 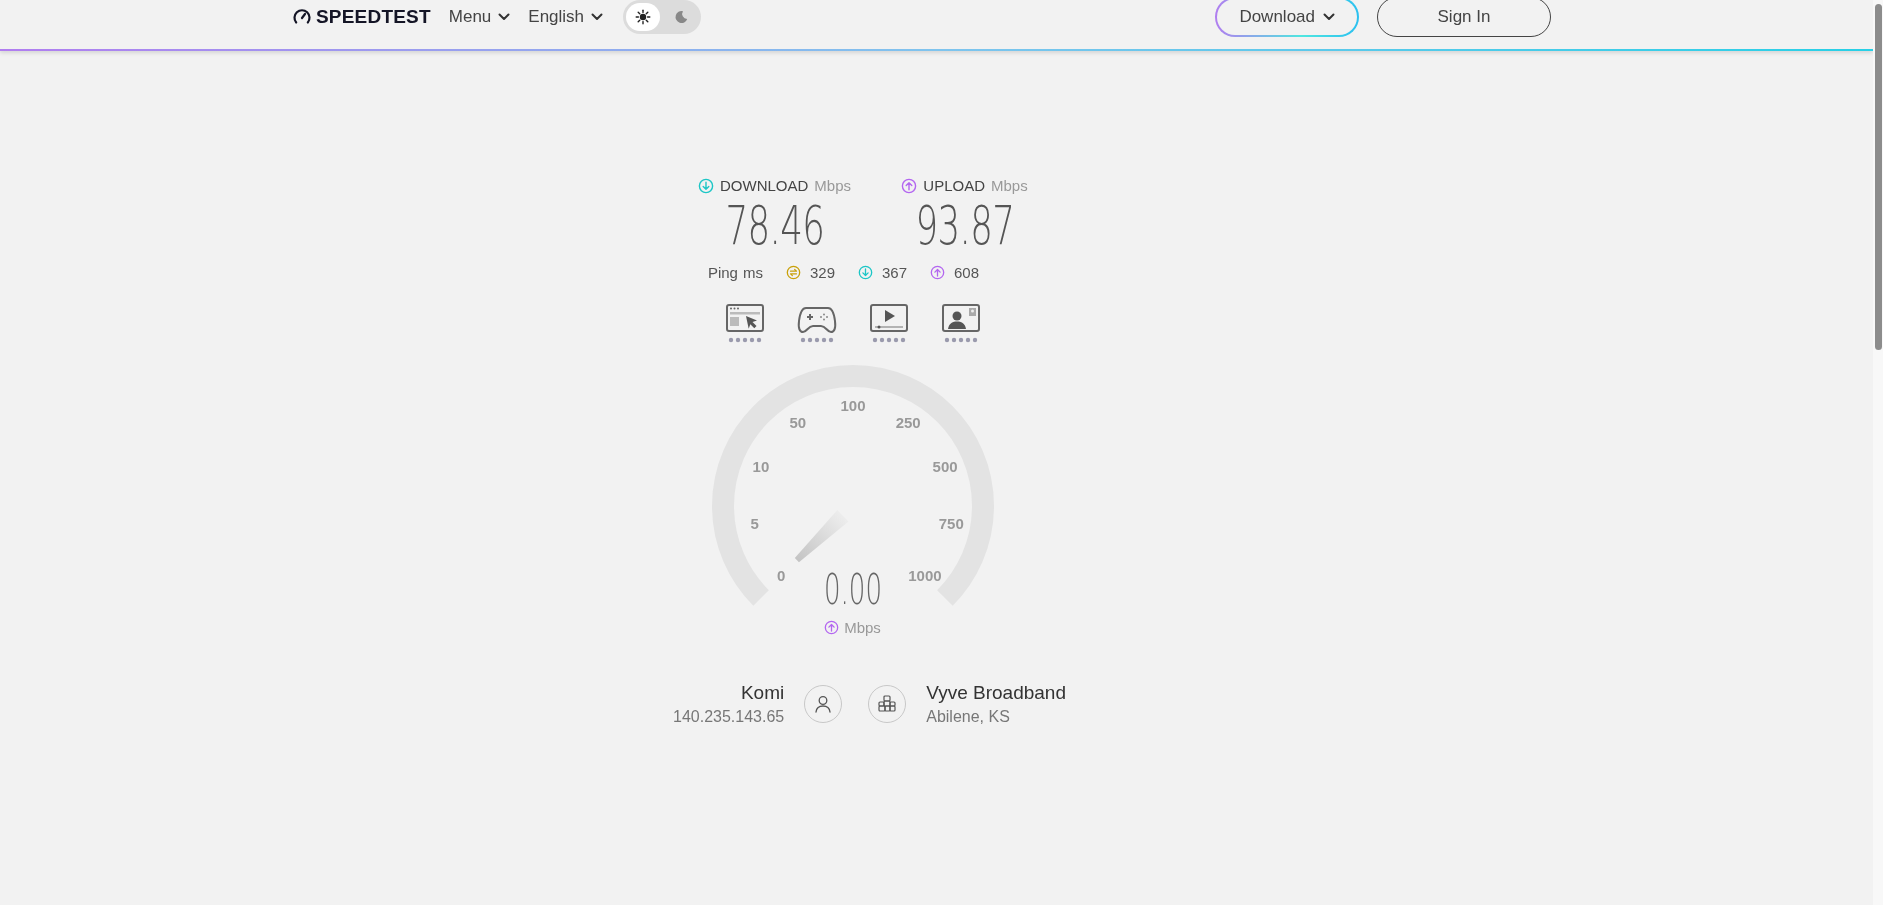 What do you see at coordinates (774, 226) in the screenshot?
I see `speed-value: 78.46` at bounding box center [774, 226].